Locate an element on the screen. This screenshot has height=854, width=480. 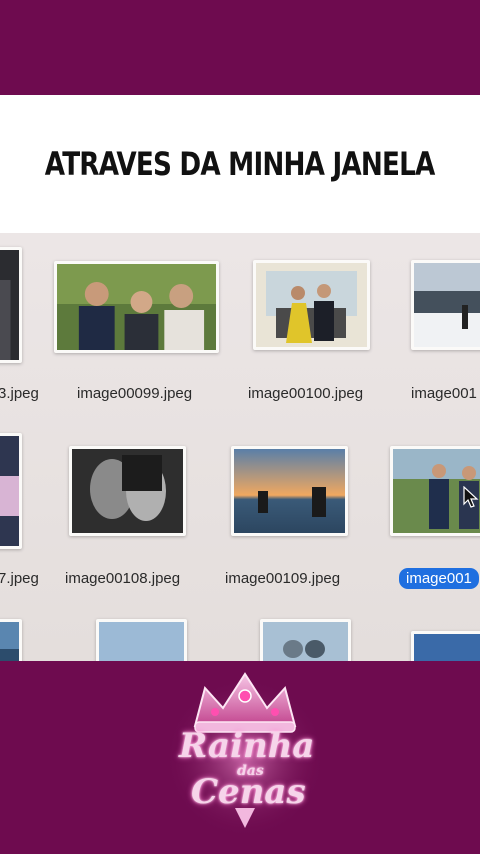
video-title: ATRAVES DA MINHA JANELA is located at coordinates (240, 164).